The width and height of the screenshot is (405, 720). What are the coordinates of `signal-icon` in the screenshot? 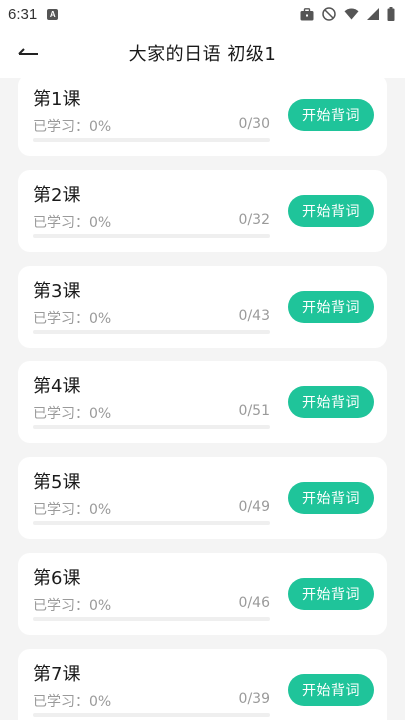 It's located at (373, 14).